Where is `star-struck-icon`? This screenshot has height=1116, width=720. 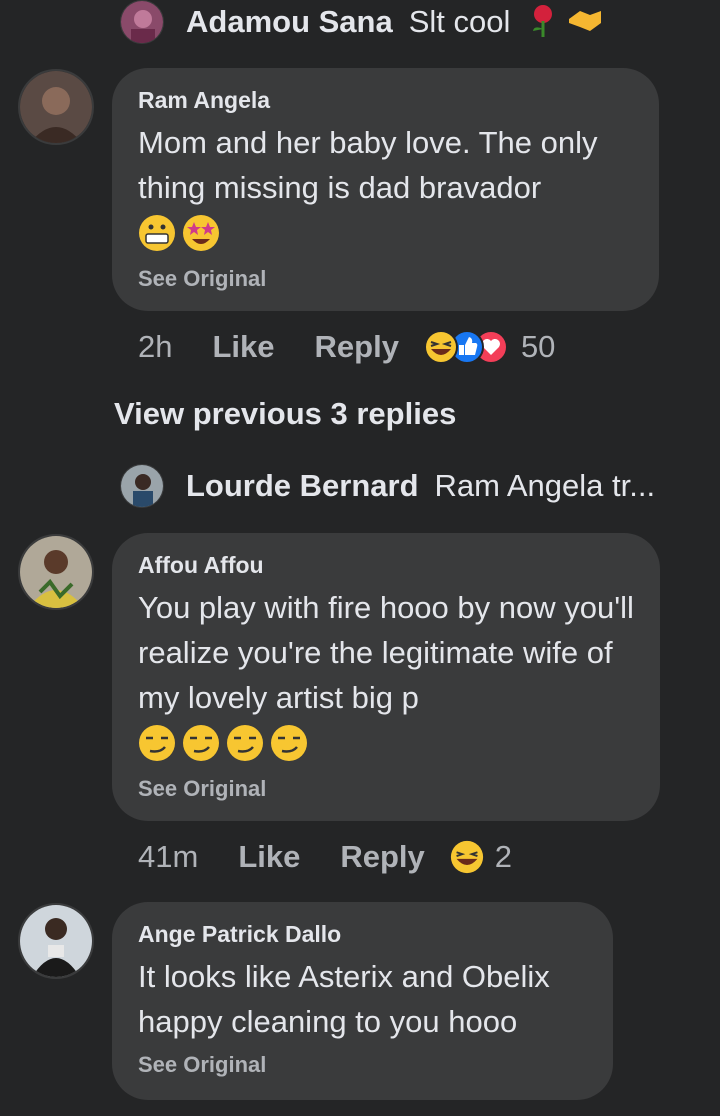
star-struck-icon is located at coordinates (201, 233).